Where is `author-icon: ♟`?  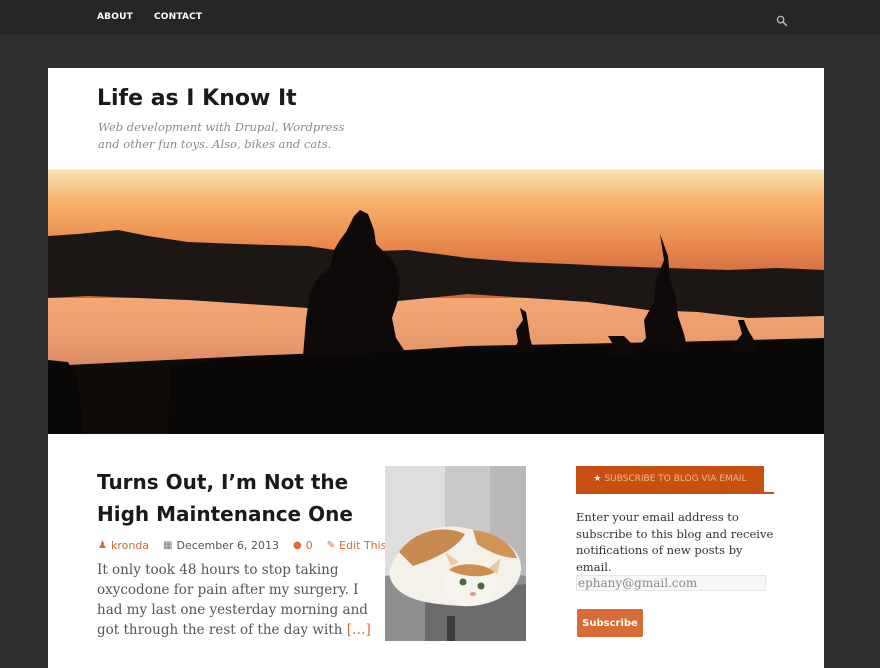 author-icon: ♟ is located at coordinates (102, 545).